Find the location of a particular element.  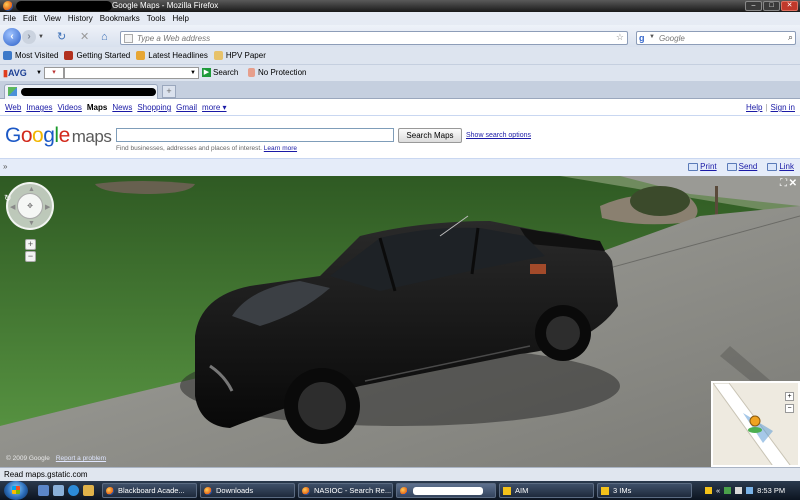

pegman-center-icon: ✥ is located at coordinates (30, 206).